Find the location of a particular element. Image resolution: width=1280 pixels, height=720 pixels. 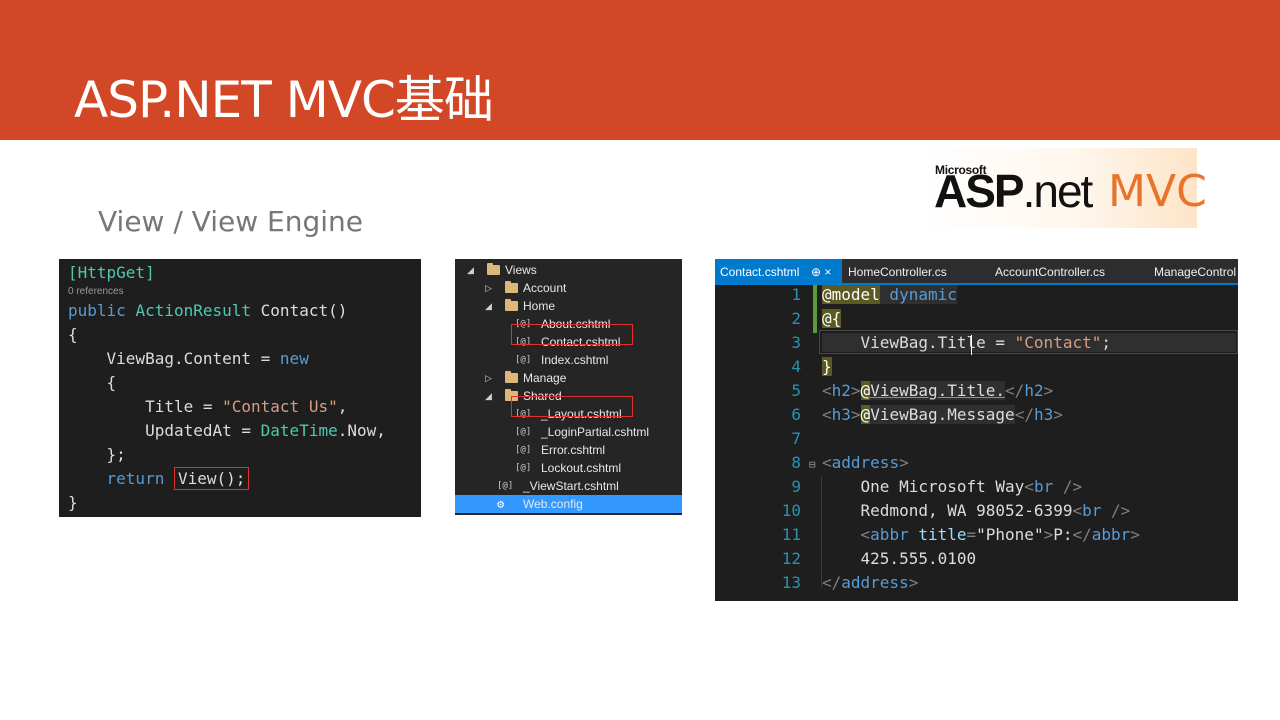

line-number: 10 is located at coordinates (791, 510).